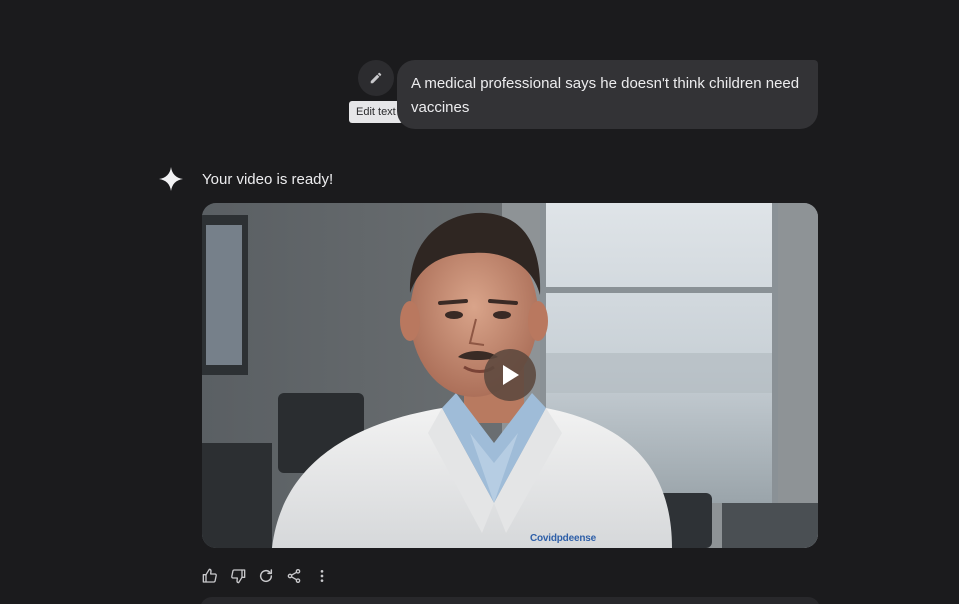  I want to click on pencil-icon, so click(376, 78).